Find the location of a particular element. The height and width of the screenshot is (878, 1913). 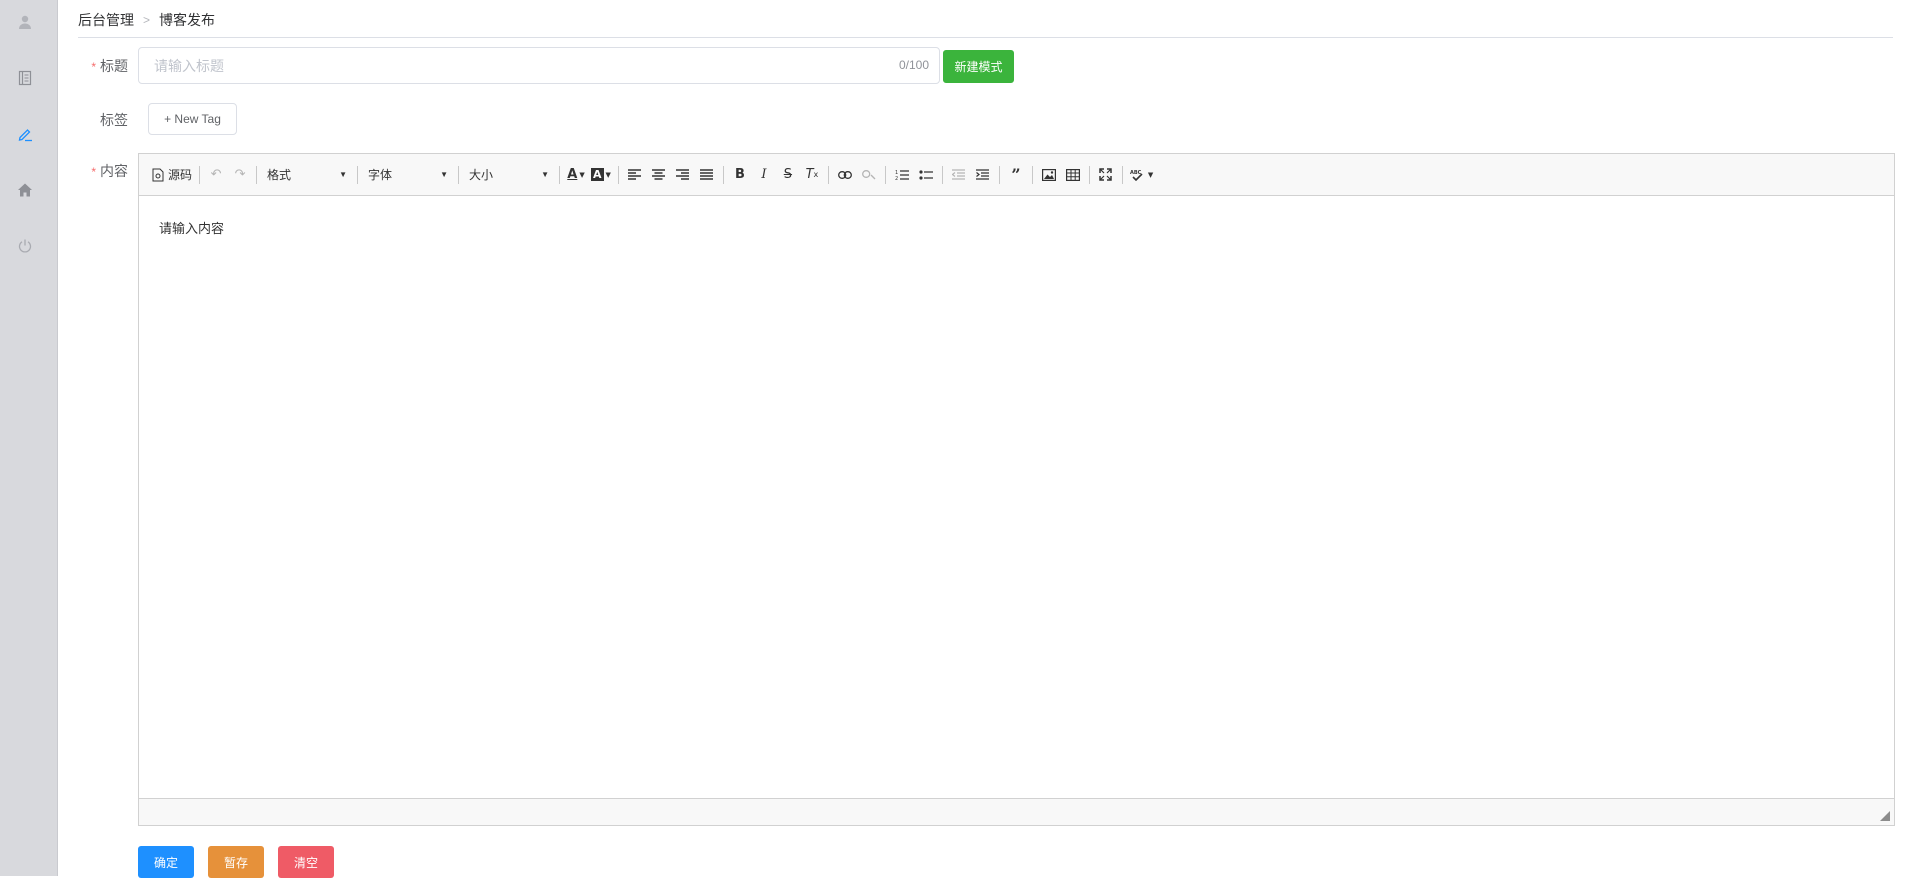

format-dropdown: 格式 ▼ is located at coordinates (307, 175).